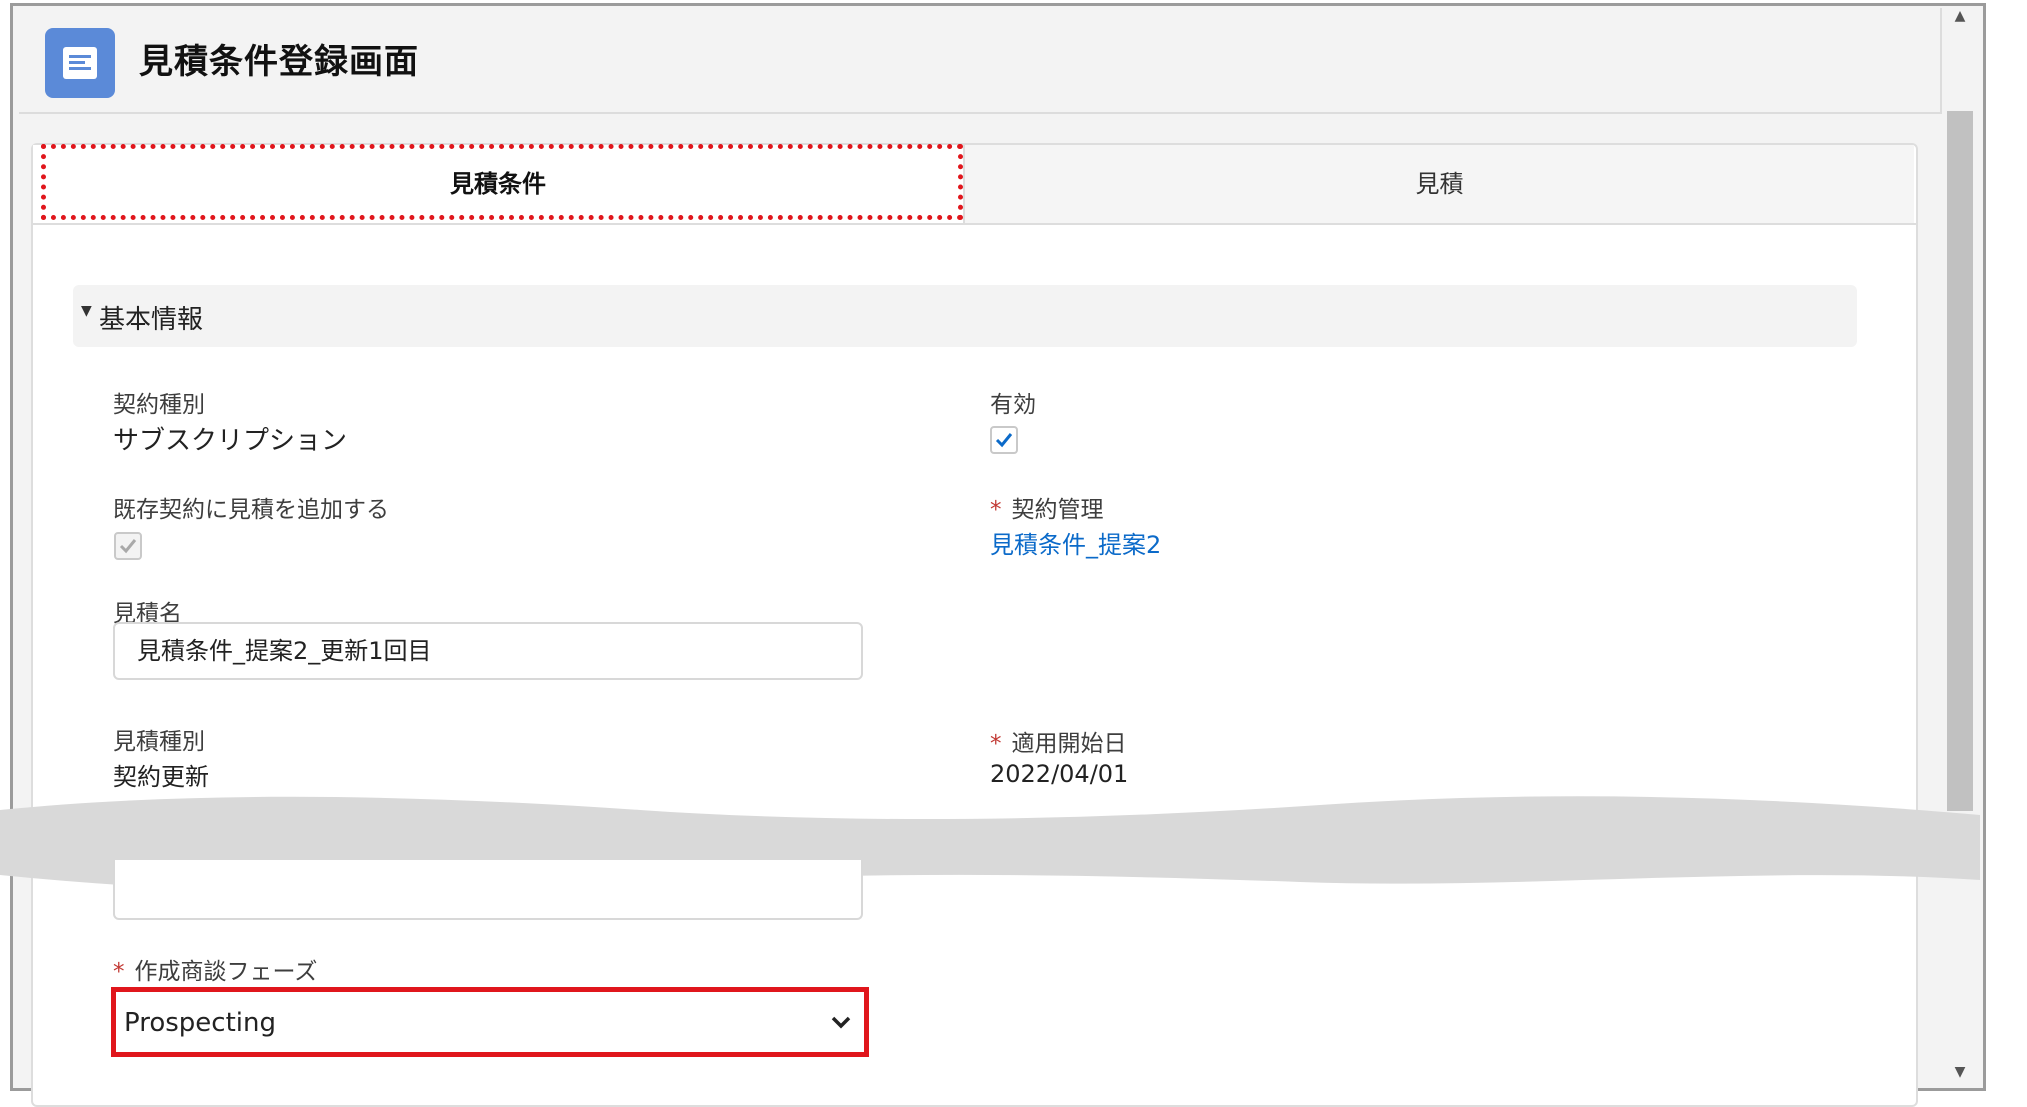 The height and width of the screenshot is (1107, 2027). Describe the element at coordinates (161, 777) in the screenshot. I see `quote-type-value: 契約更新` at that location.